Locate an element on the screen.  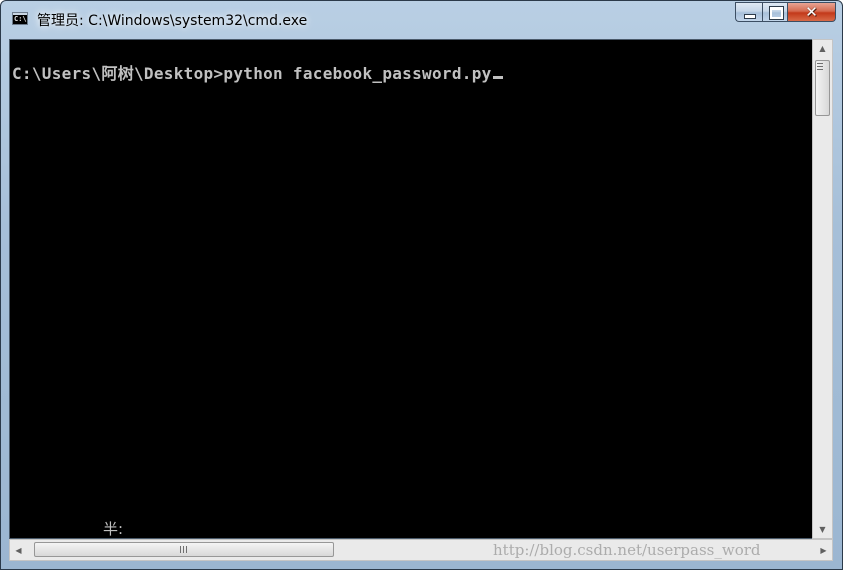
title-bar: 管理员: C:\Windows\system32\cmd.exe ✕ is located at coordinates (421, 18).